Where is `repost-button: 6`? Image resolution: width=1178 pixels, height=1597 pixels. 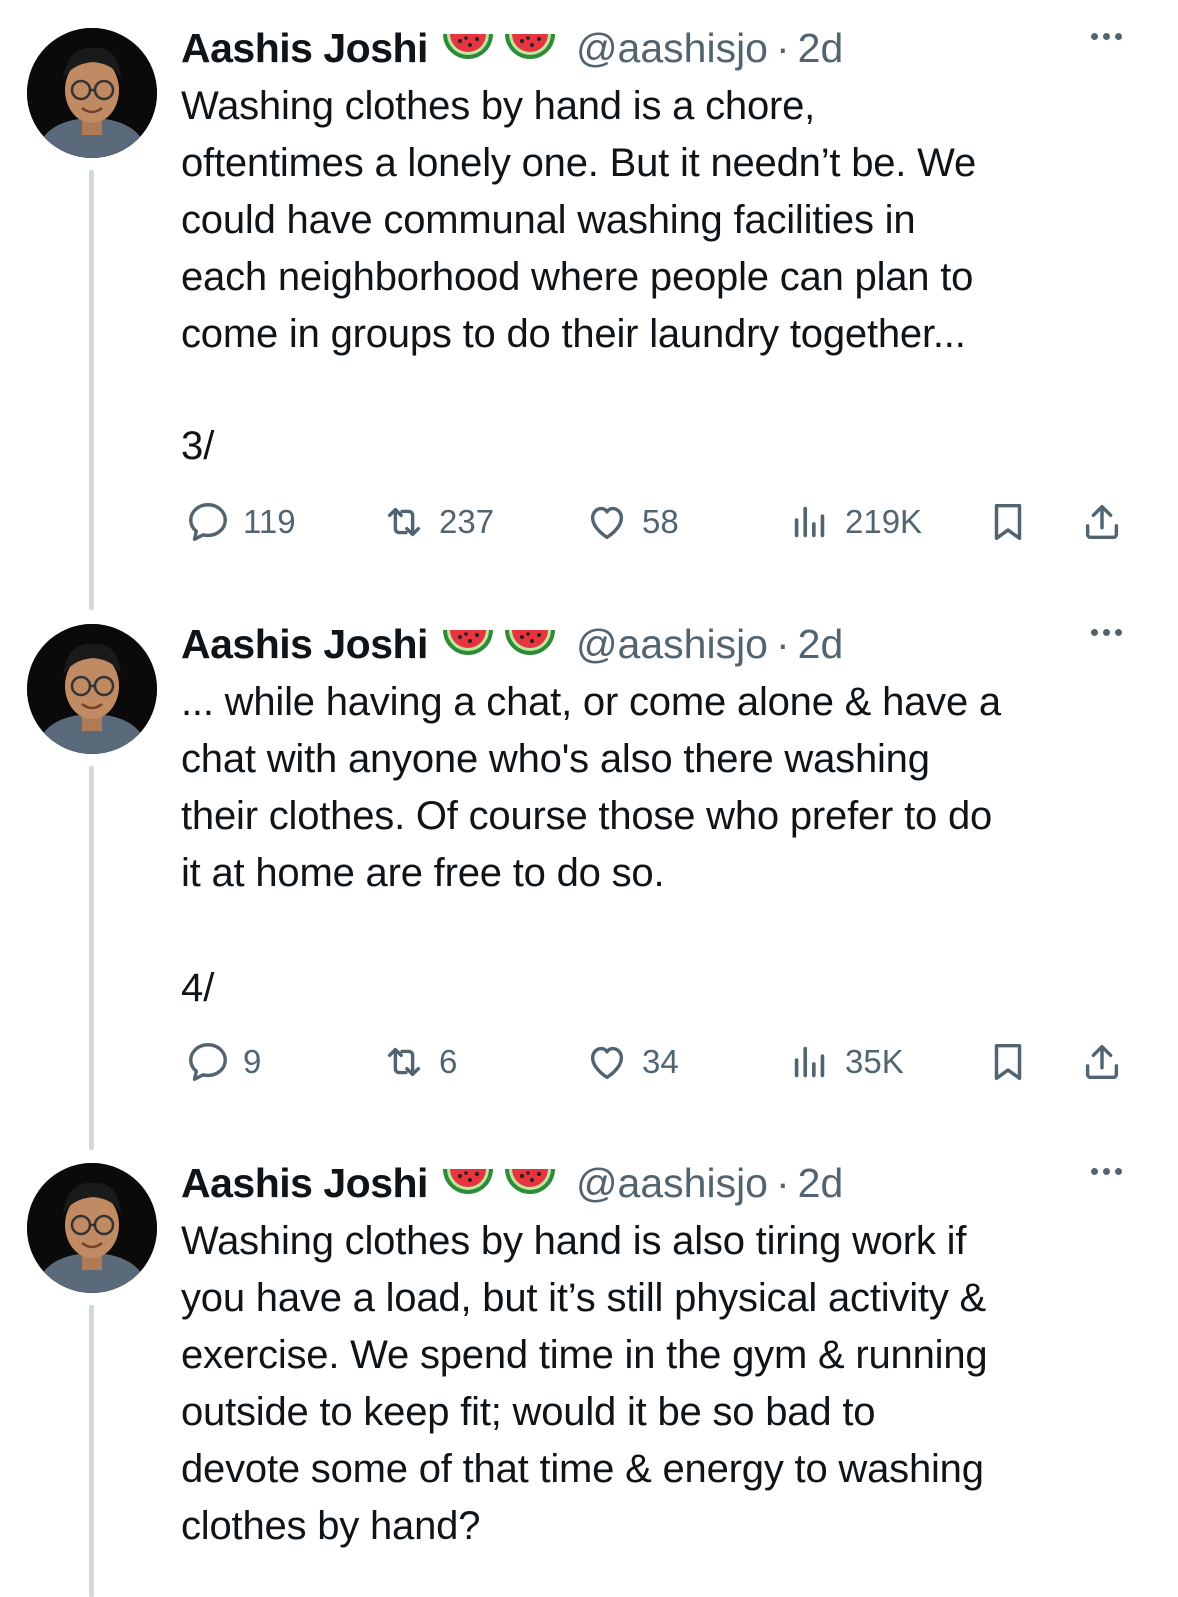 repost-button: 6 is located at coordinates (419, 1062).